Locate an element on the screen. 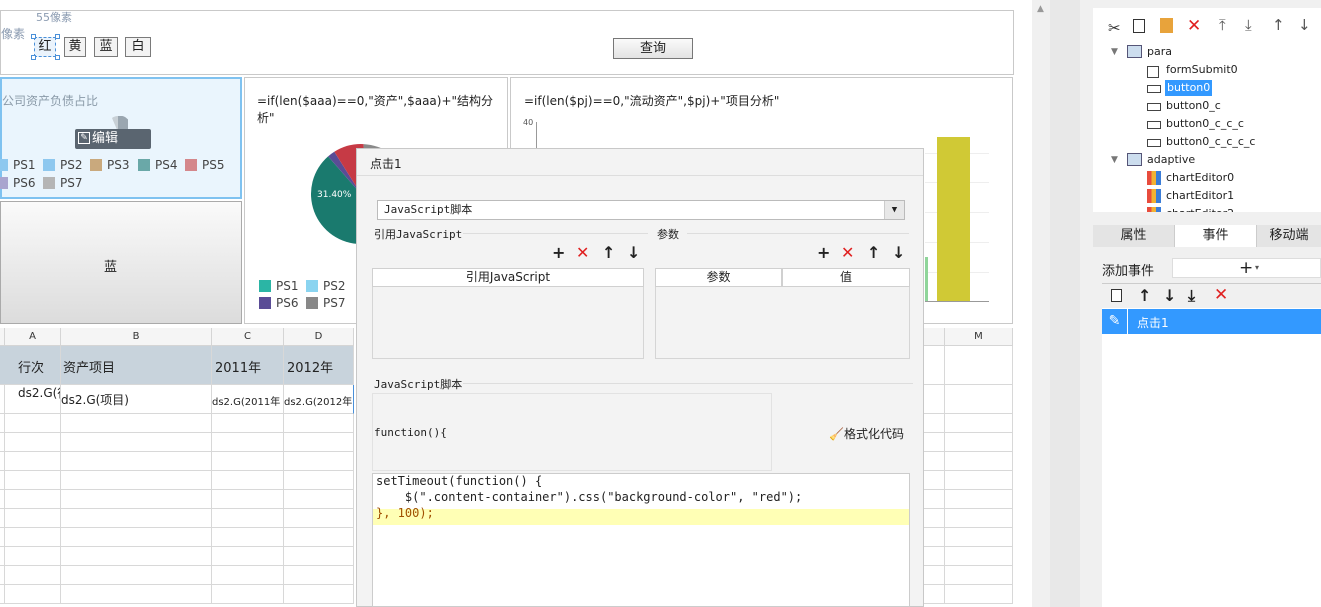 This screenshot has height=607, width=1321. canvas-scrollbar: ▲ is located at coordinates (1041, 303).